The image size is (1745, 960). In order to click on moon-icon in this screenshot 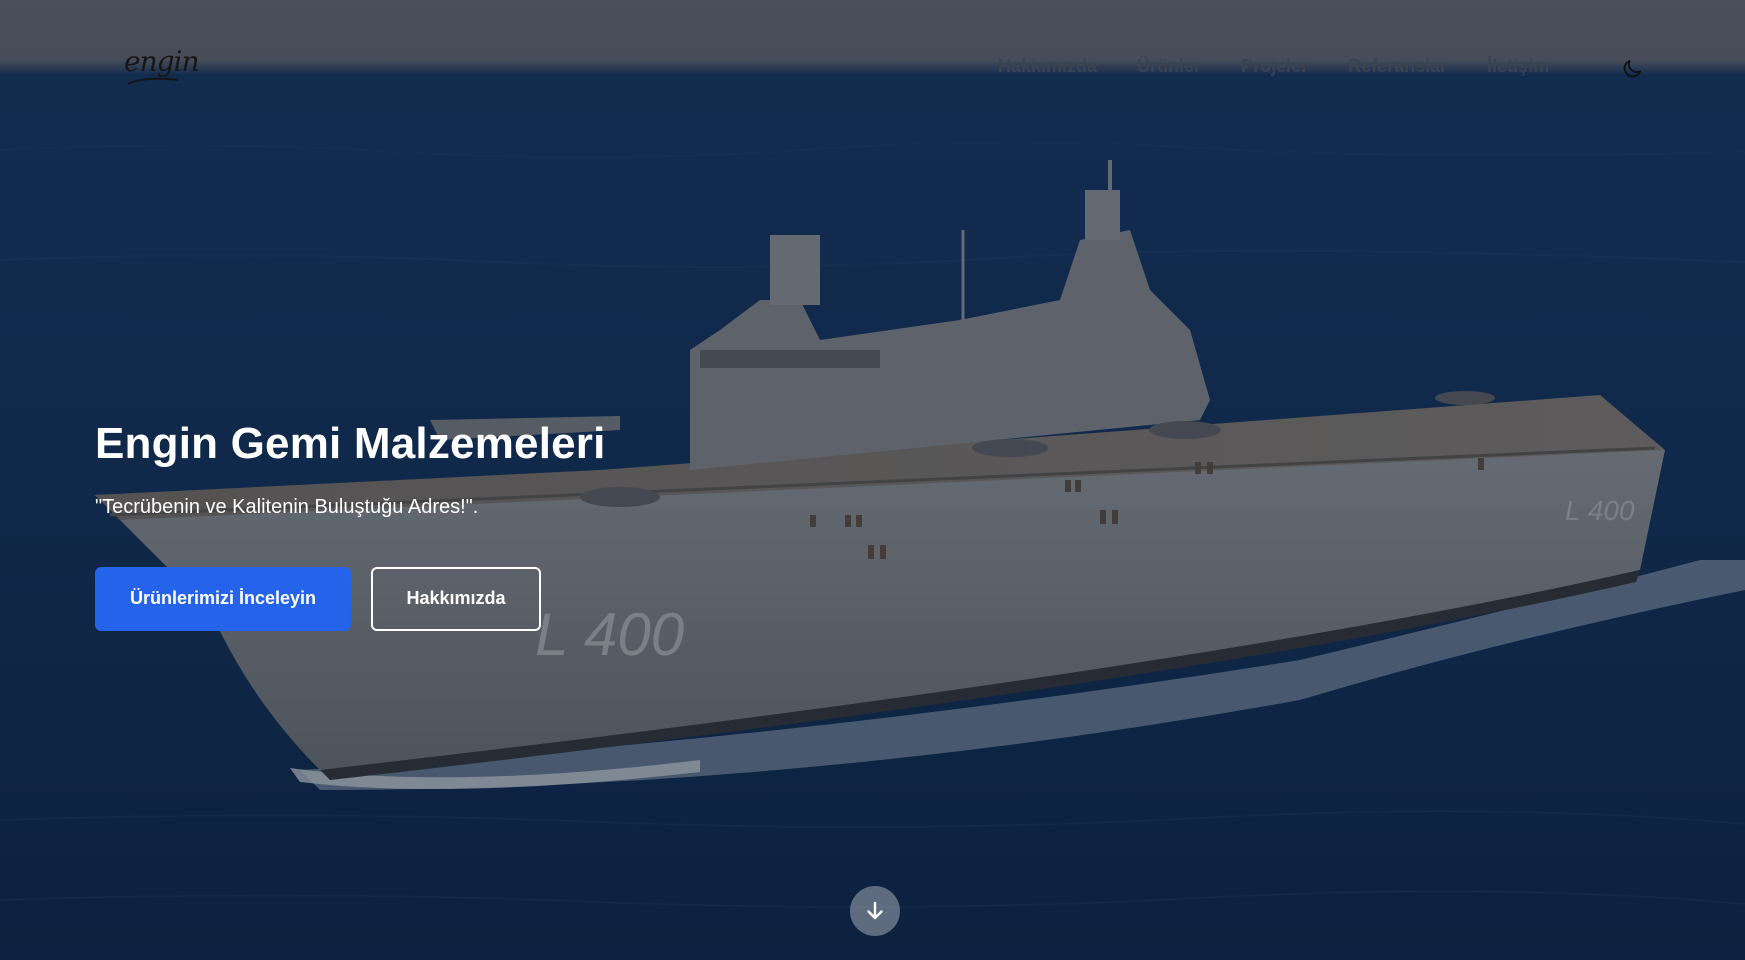, I will do `click(1632, 69)`.